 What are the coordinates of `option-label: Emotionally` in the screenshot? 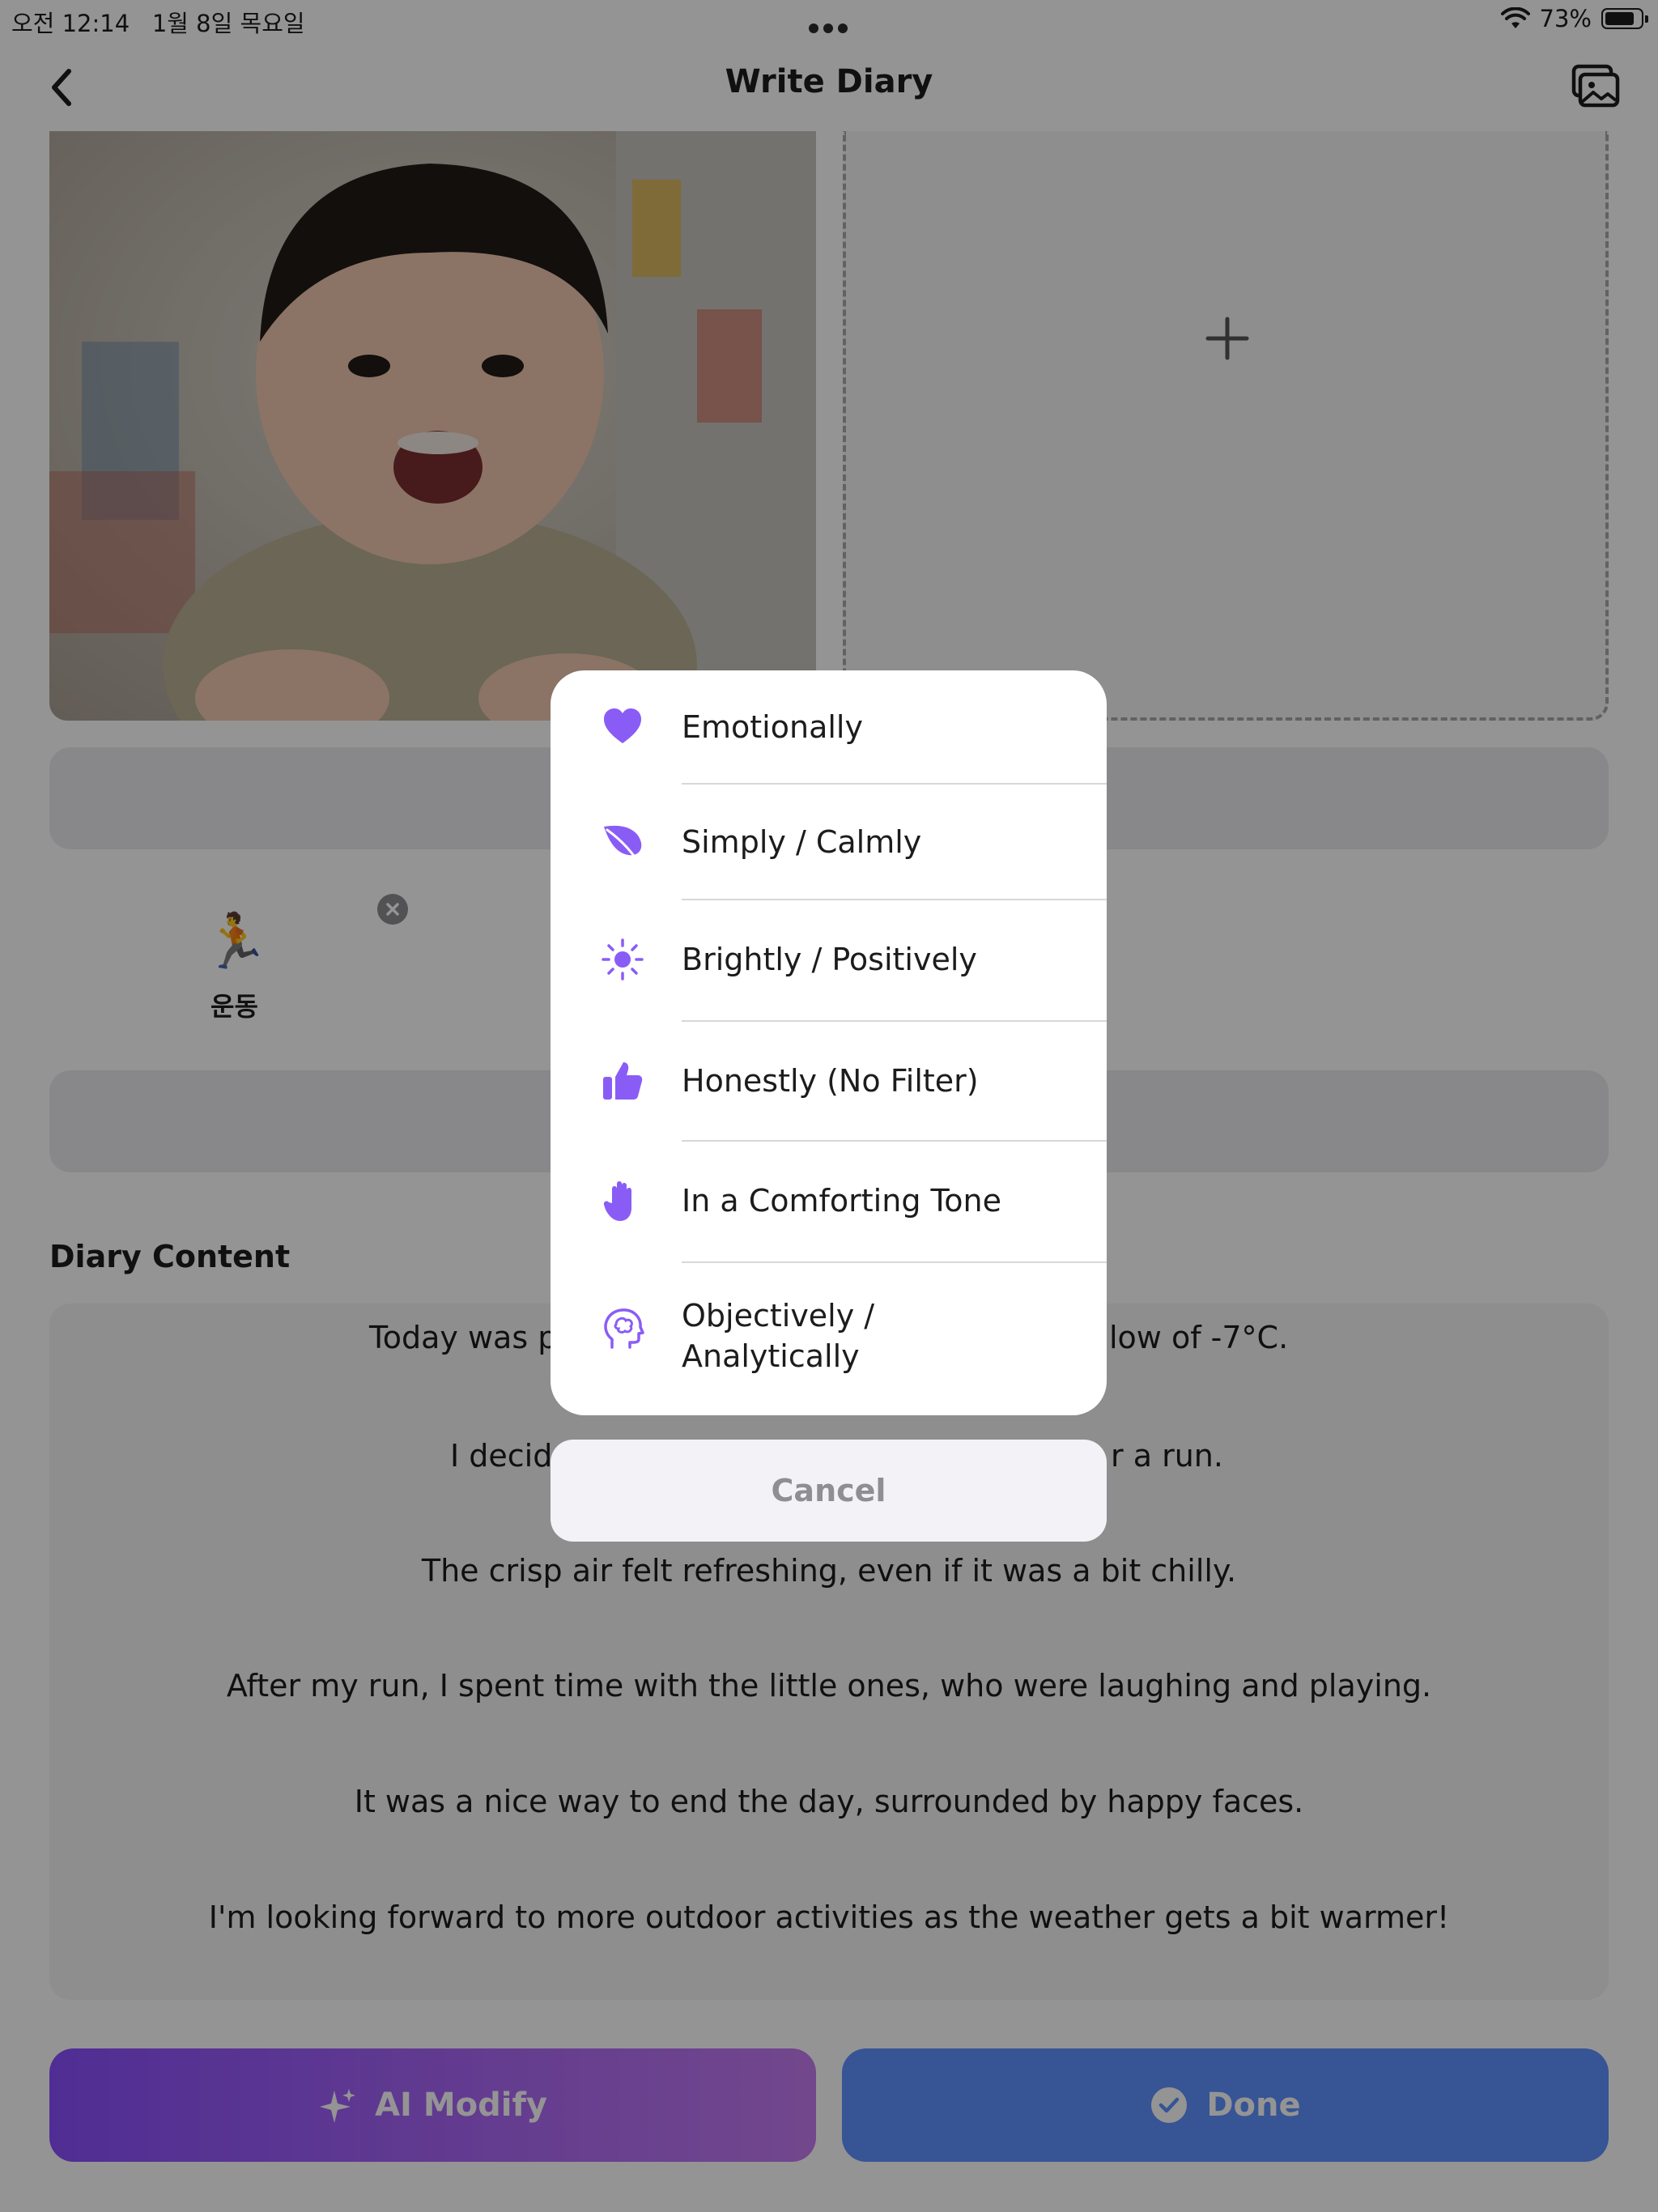 It's located at (772, 727).